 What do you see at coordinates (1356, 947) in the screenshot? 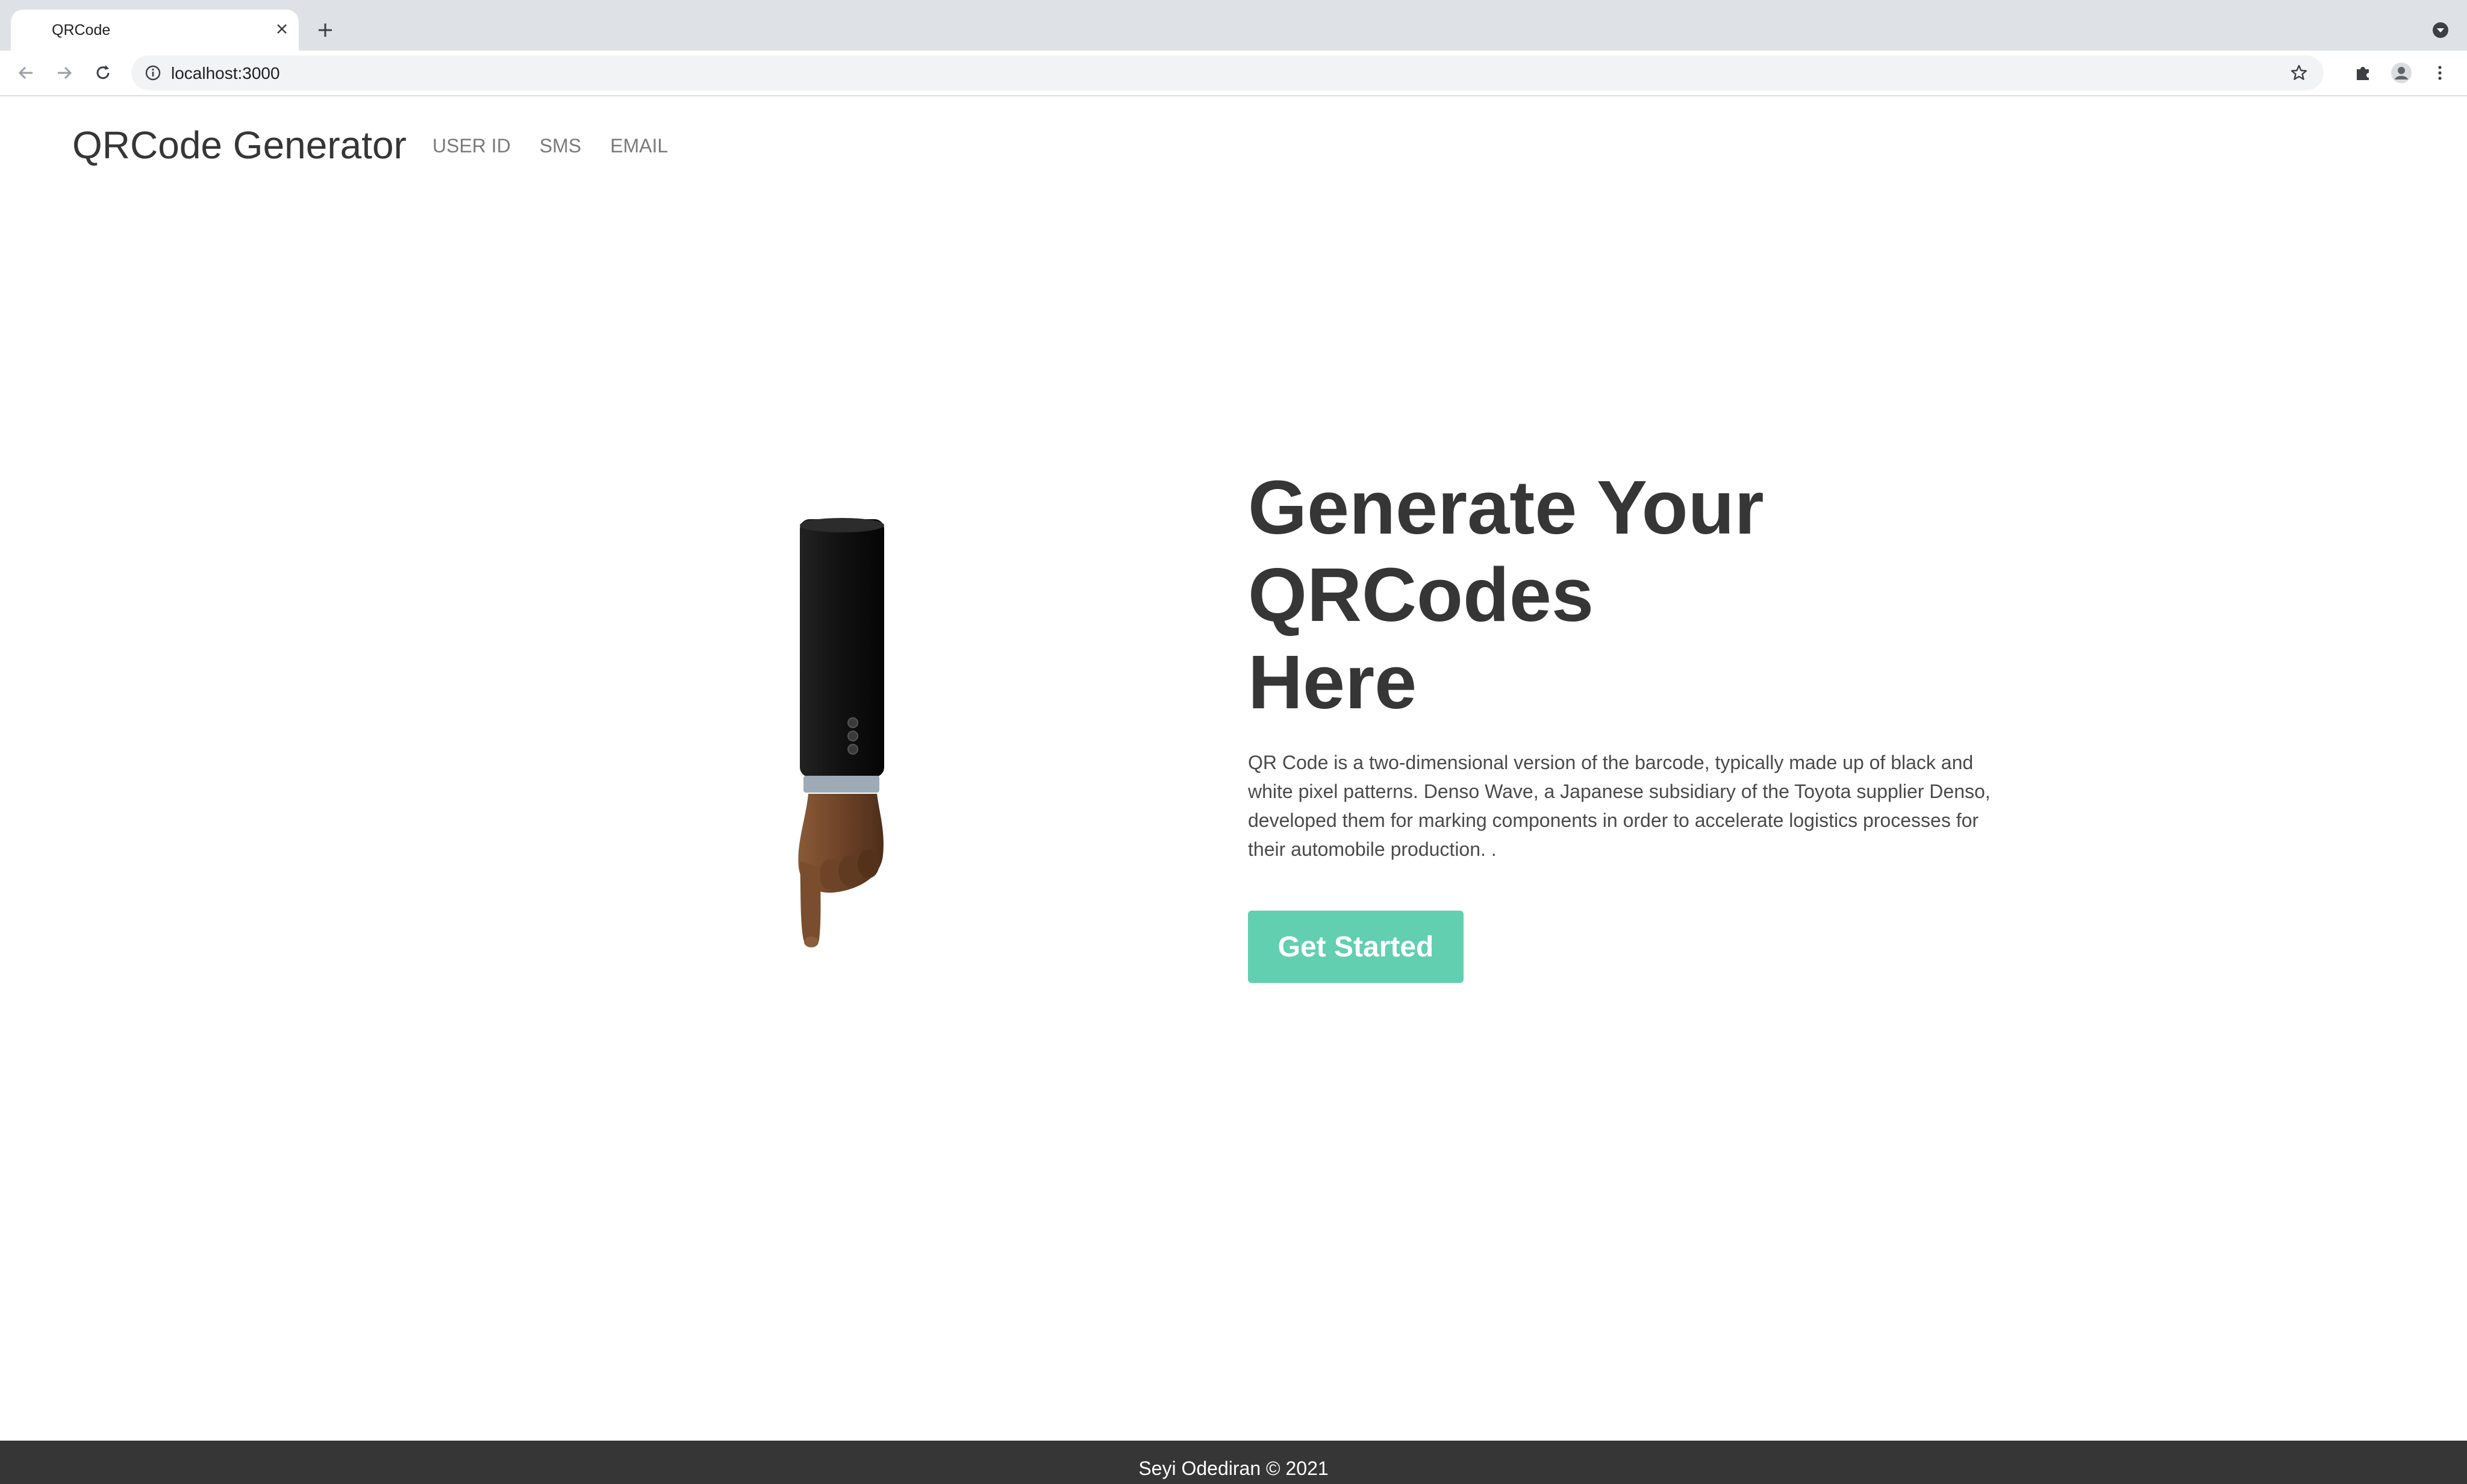
I see `get-started-button: Get Started` at bounding box center [1356, 947].